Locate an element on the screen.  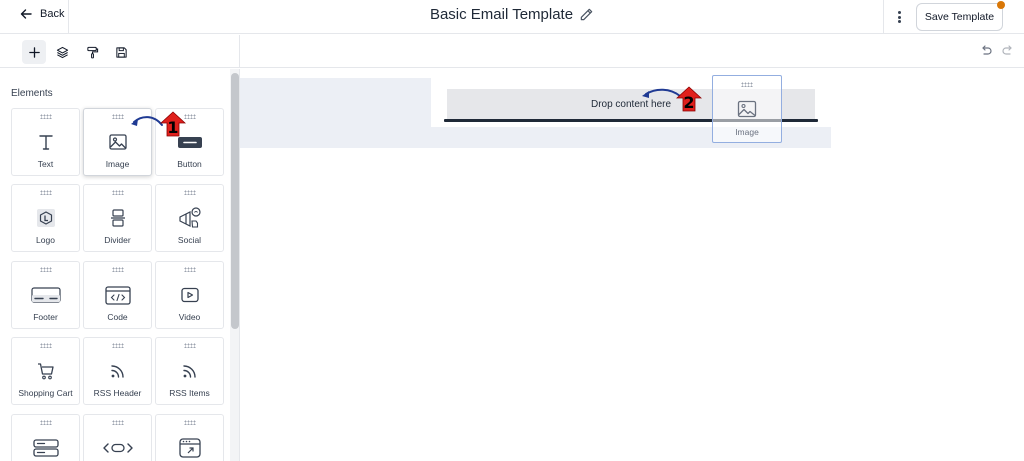
element-tile-text: Text is located at coordinates (45, 142).